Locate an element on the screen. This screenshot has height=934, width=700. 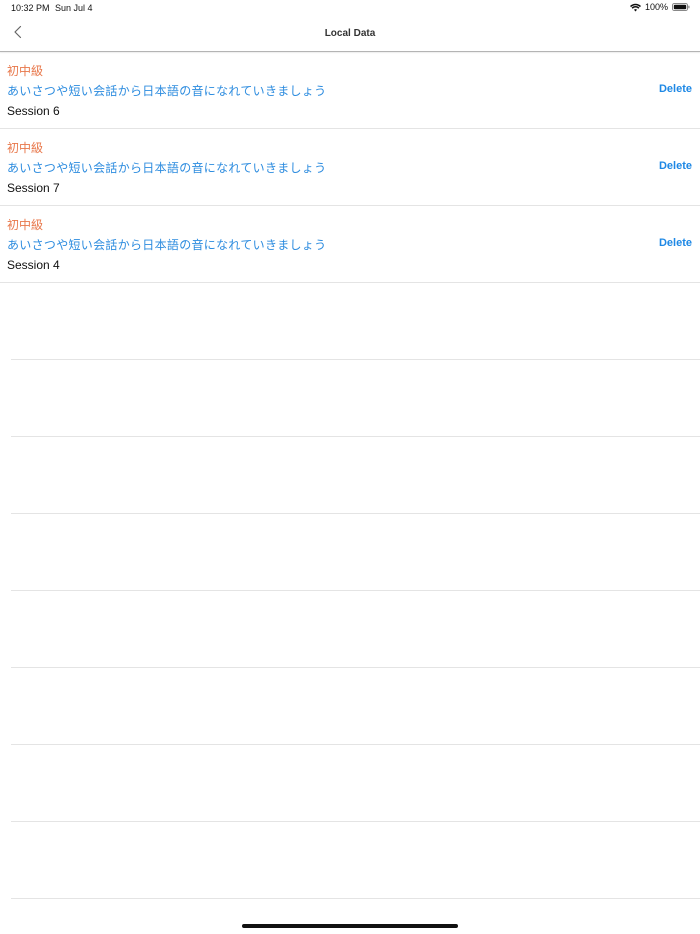
page-title: Local Data is located at coordinates (350, 33).